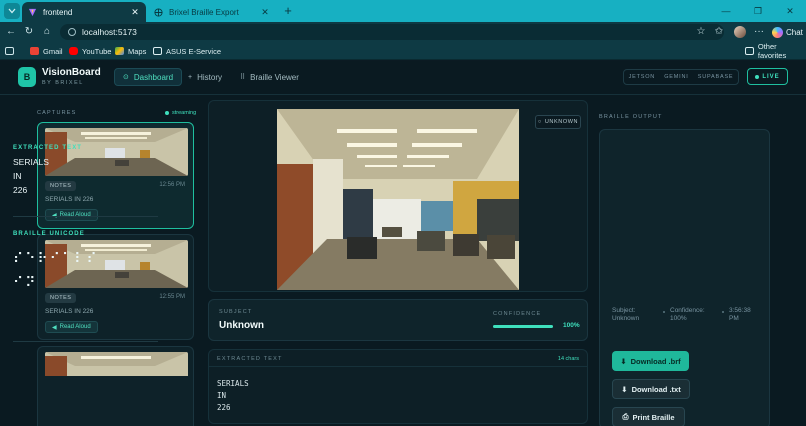 The height and width of the screenshot is (426, 806). Describe the element at coordinates (61, 298) in the screenshot. I see `capture-tag: NOTES` at that location.